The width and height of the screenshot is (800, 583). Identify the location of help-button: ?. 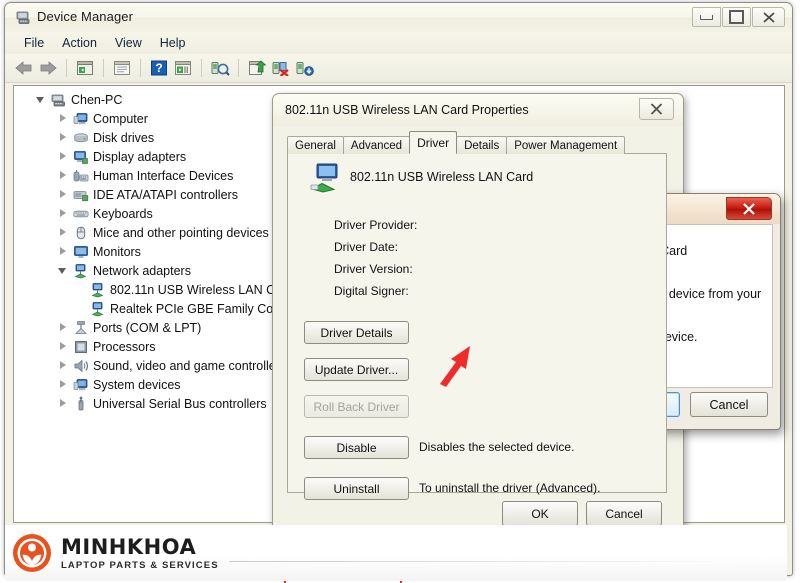
(159, 68).